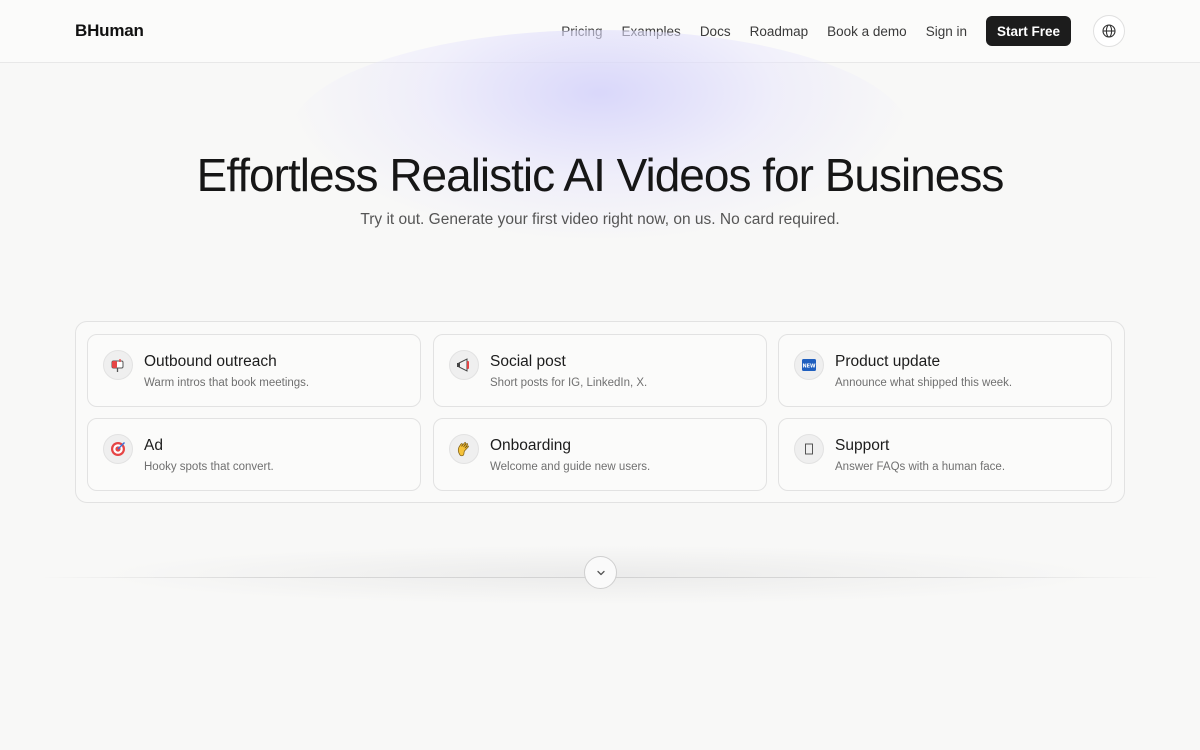 Image resolution: width=1200 pixels, height=750 pixels. I want to click on card-title: Social post, so click(528, 361).